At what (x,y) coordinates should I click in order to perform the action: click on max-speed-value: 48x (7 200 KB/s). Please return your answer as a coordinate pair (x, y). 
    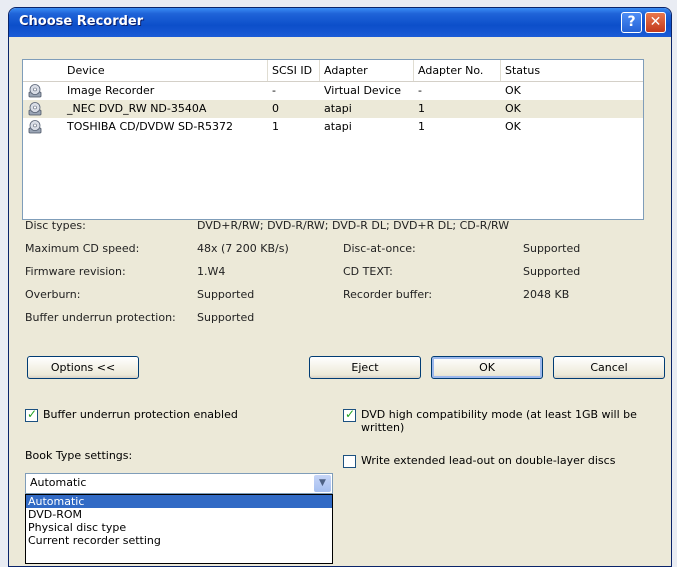
    Looking at the image, I should click on (243, 248).